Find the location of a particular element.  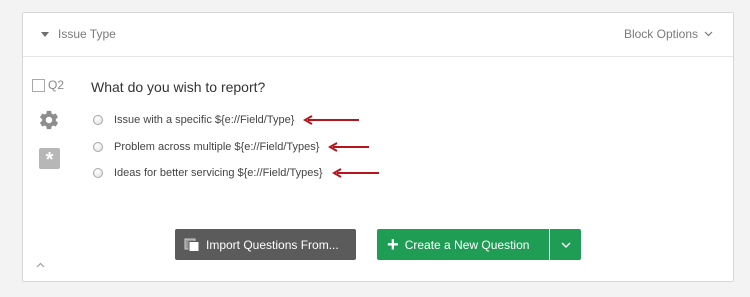

block-options-menu: Block Options is located at coordinates (668, 34).